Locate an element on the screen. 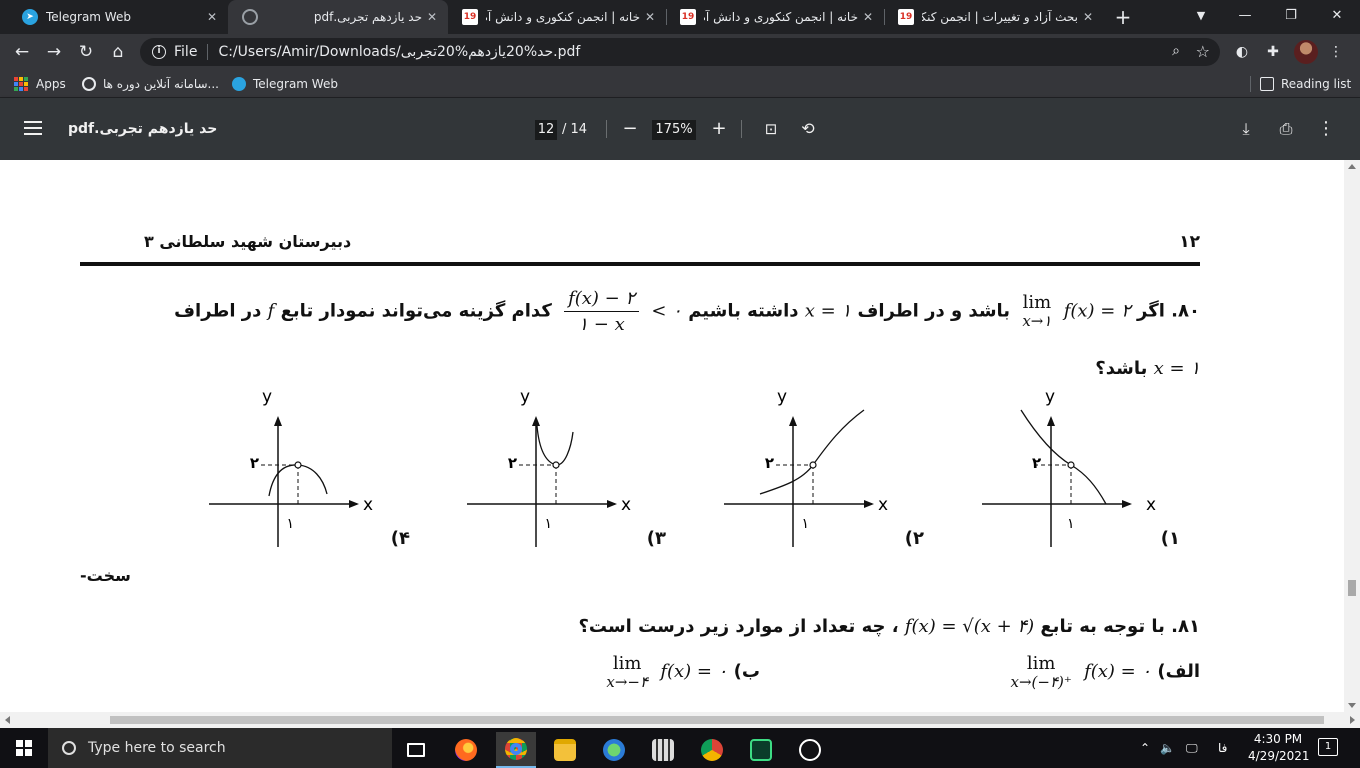 The image size is (1360, 768). zoom-level-input: 175% is located at coordinates (674, 130).